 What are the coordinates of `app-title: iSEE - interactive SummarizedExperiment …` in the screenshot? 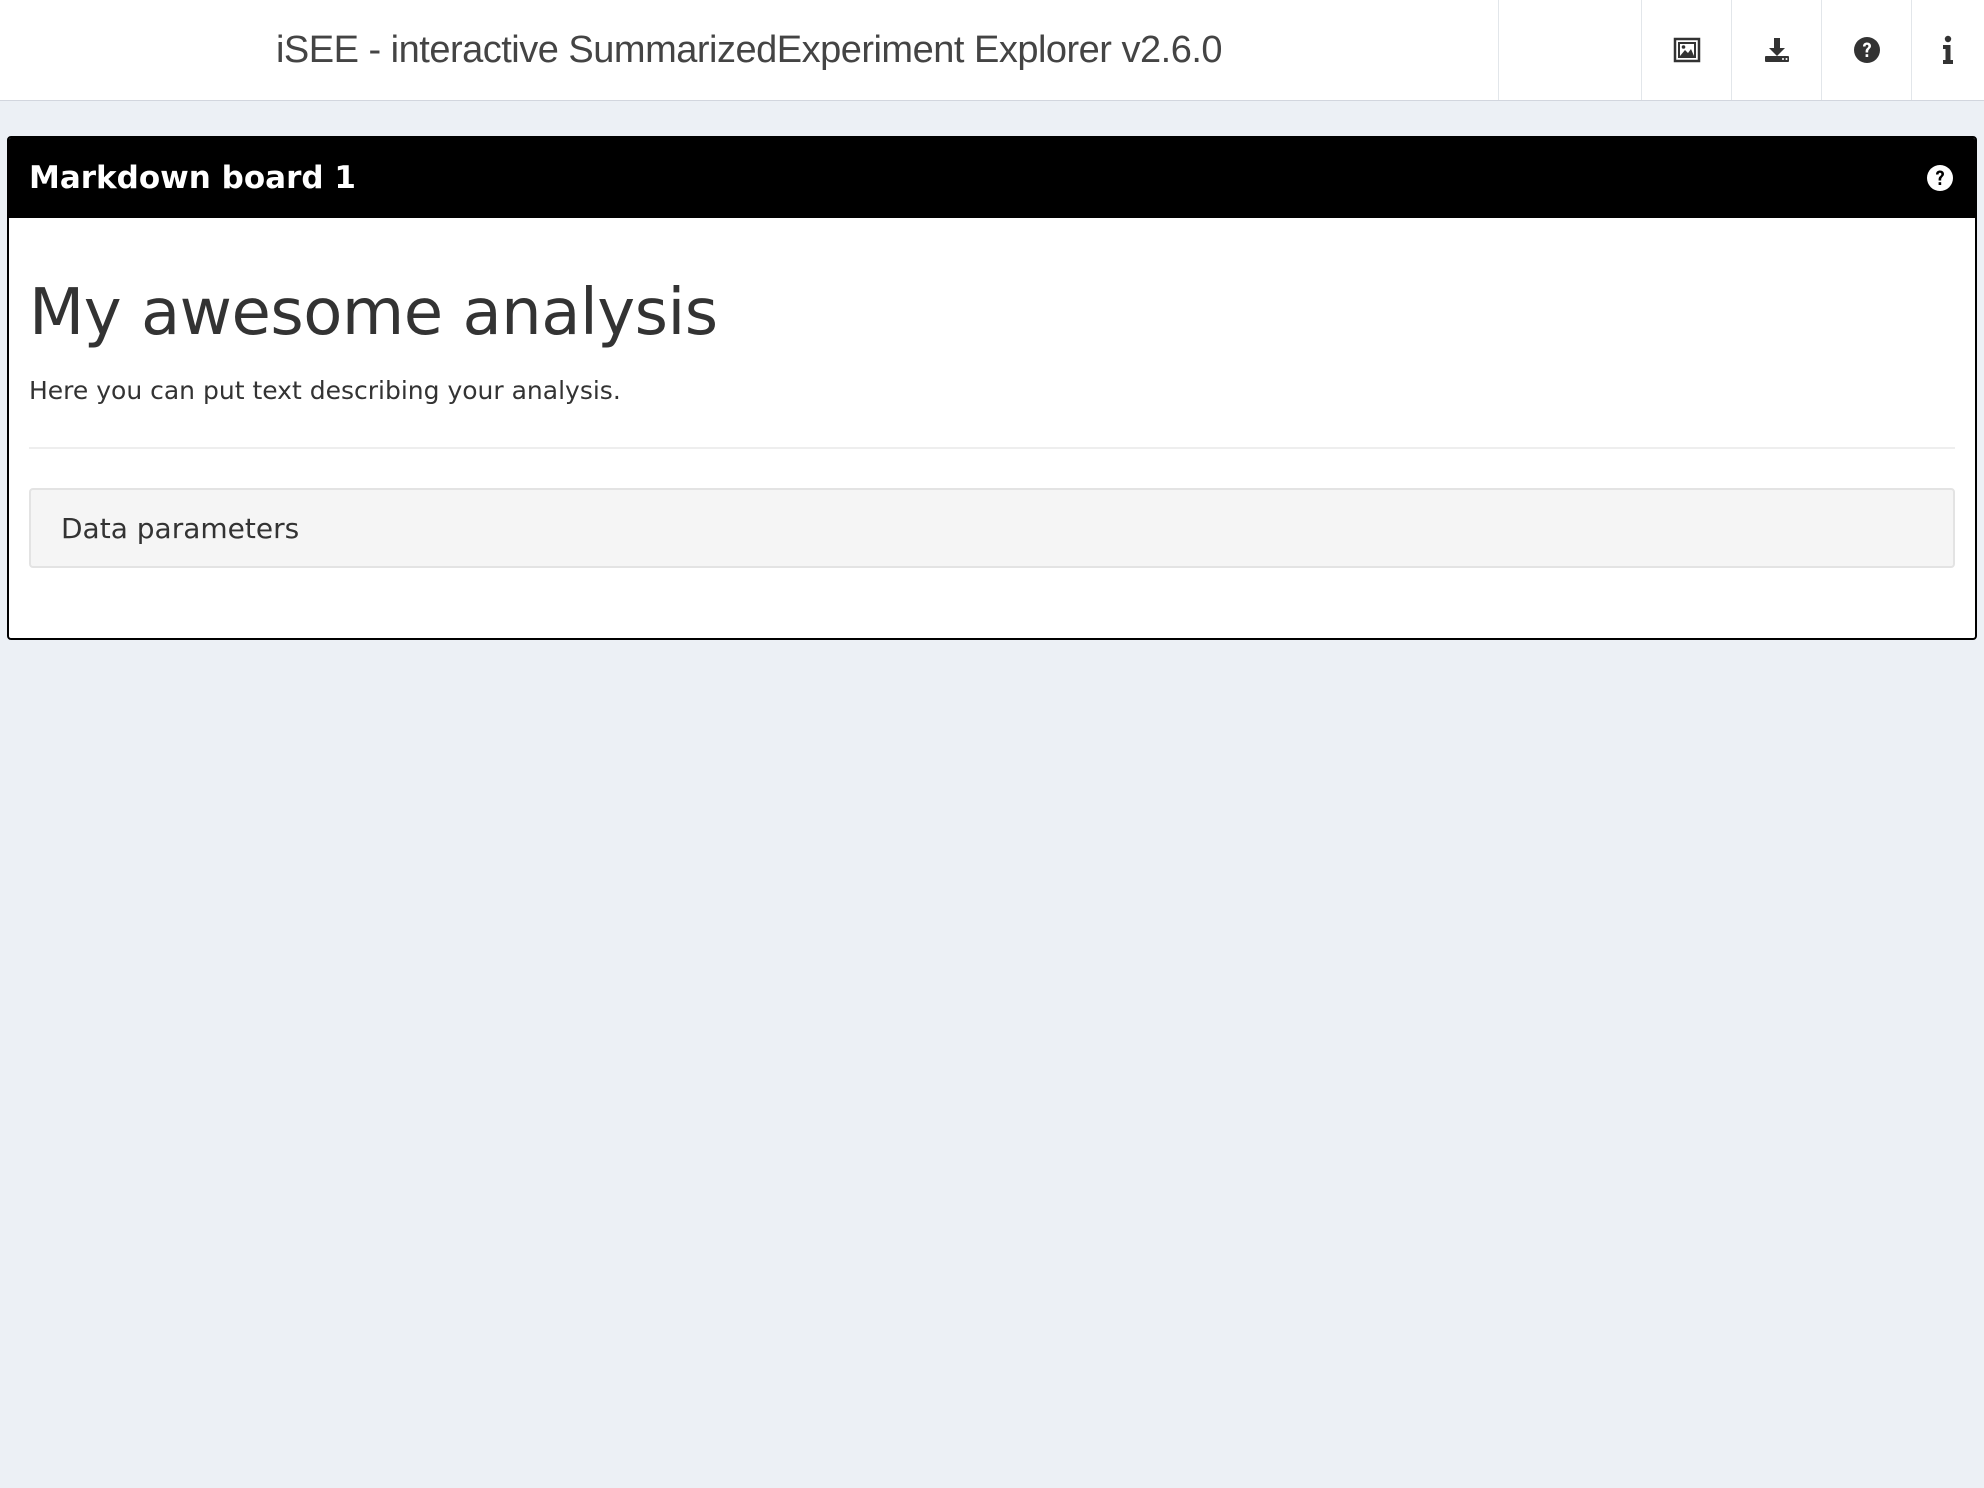 It's located at (749, 49).